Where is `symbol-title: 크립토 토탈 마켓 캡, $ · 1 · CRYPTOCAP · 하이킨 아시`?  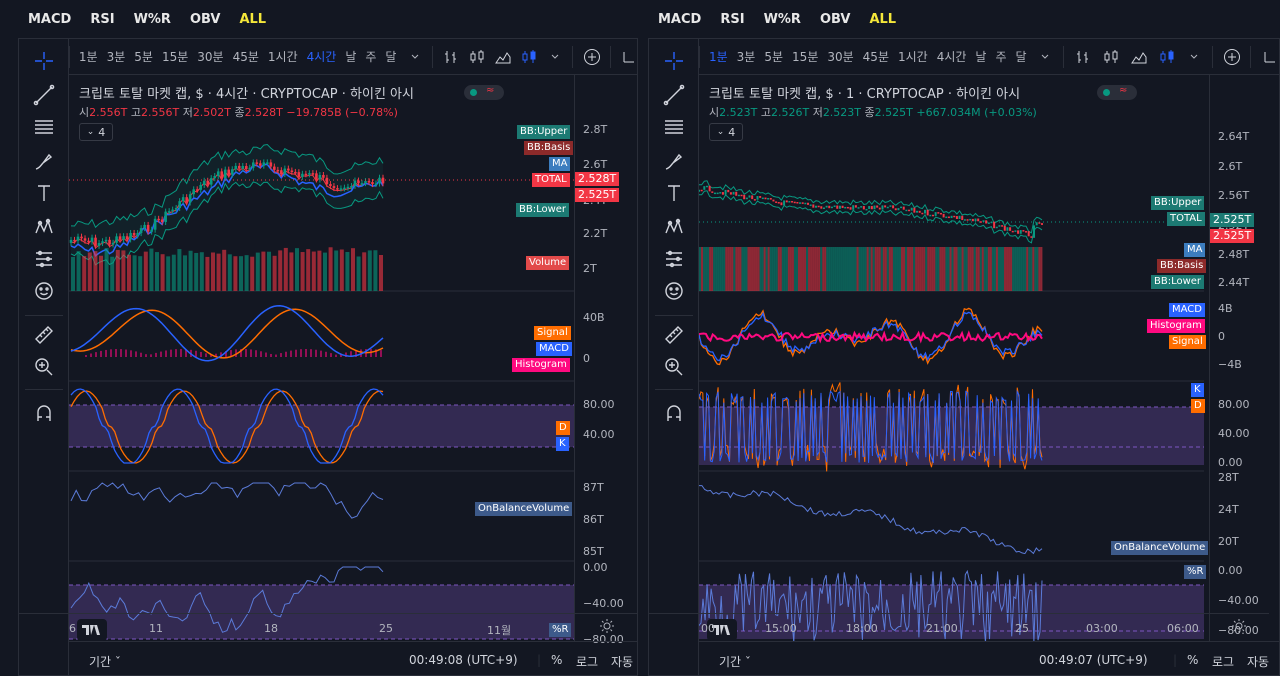
symbol-title: 크립토 토탈 마켓 캡, $ · 1 · CRYPTOCAP · 하이킨 아시 is located at coordinates (864, 92).